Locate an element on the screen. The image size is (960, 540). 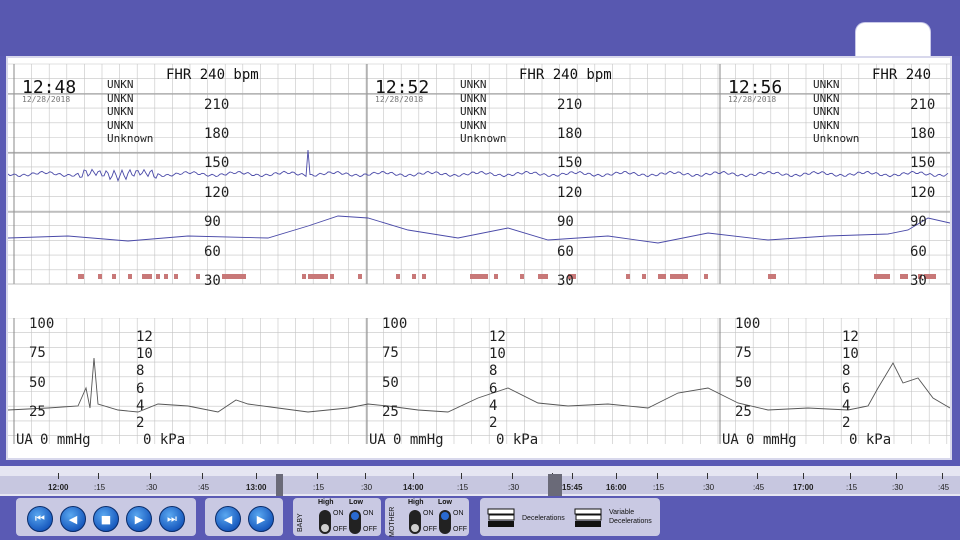
page-forward-button: ▶ is located at coordinates (261, 519).